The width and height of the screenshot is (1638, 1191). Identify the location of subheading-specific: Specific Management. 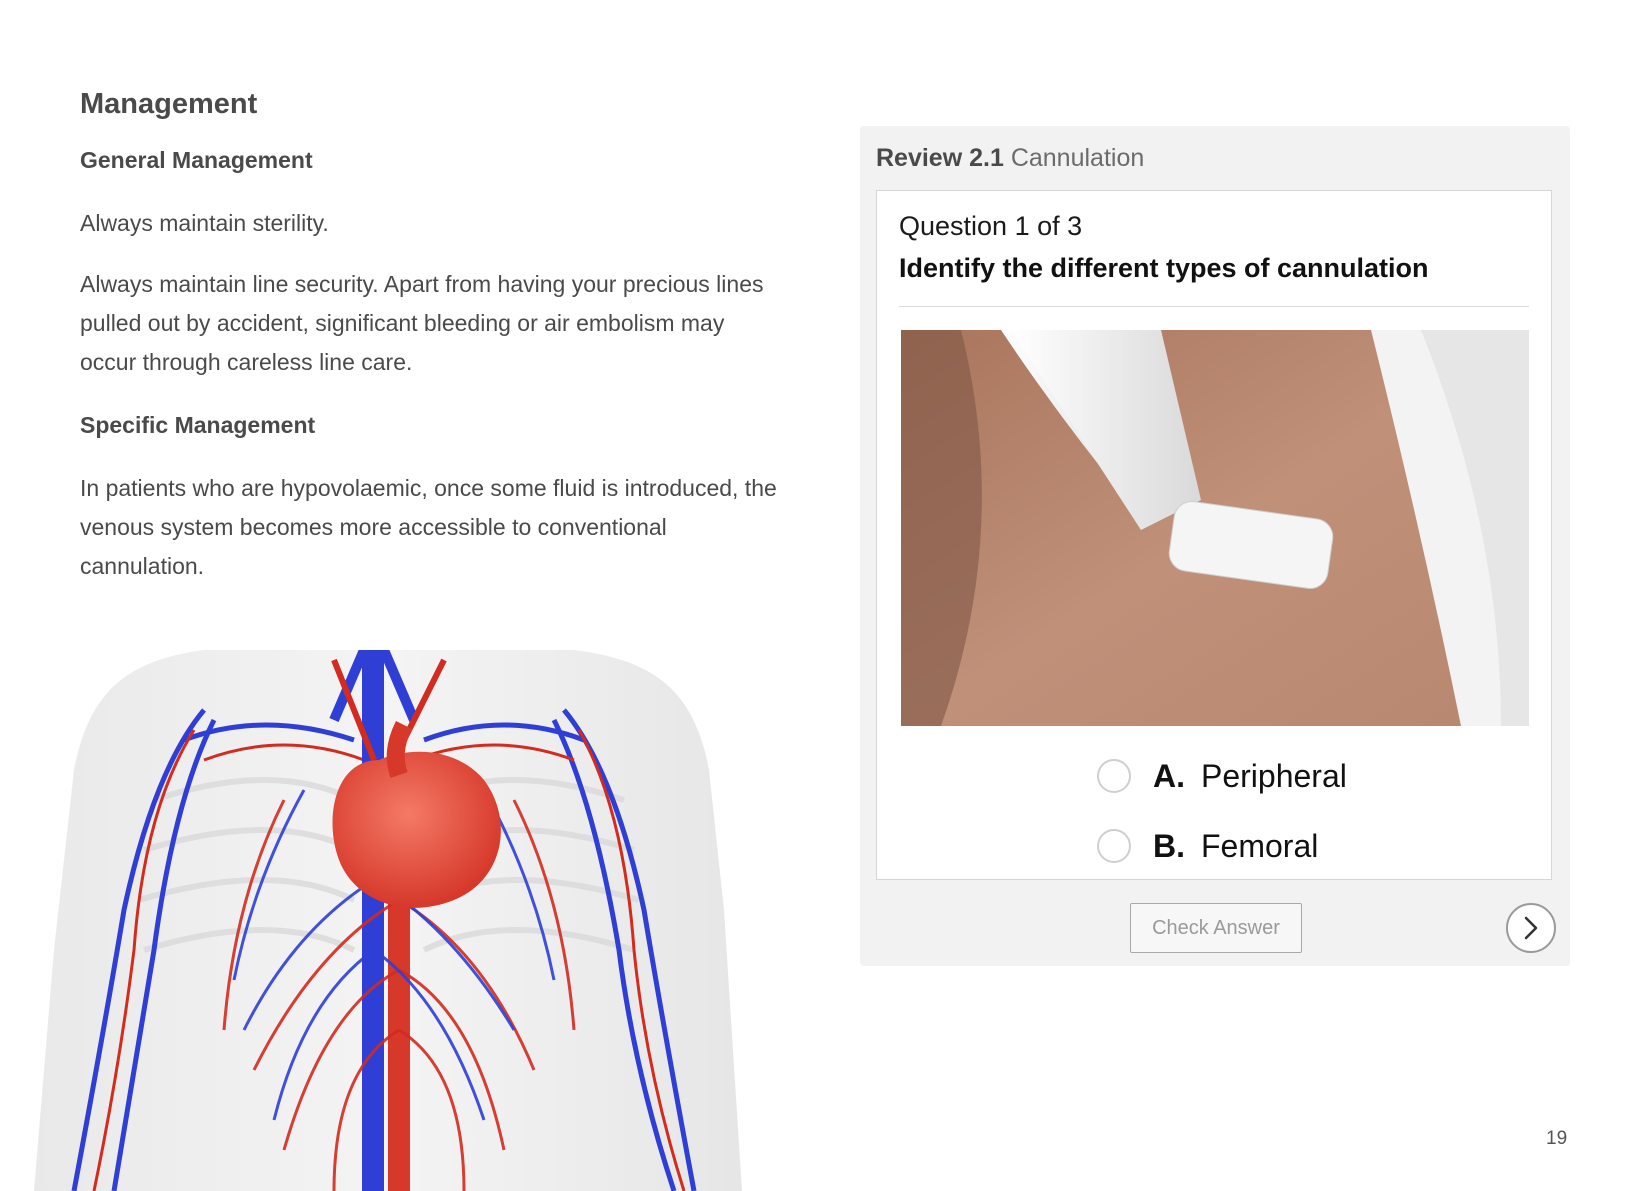
(198, 425).